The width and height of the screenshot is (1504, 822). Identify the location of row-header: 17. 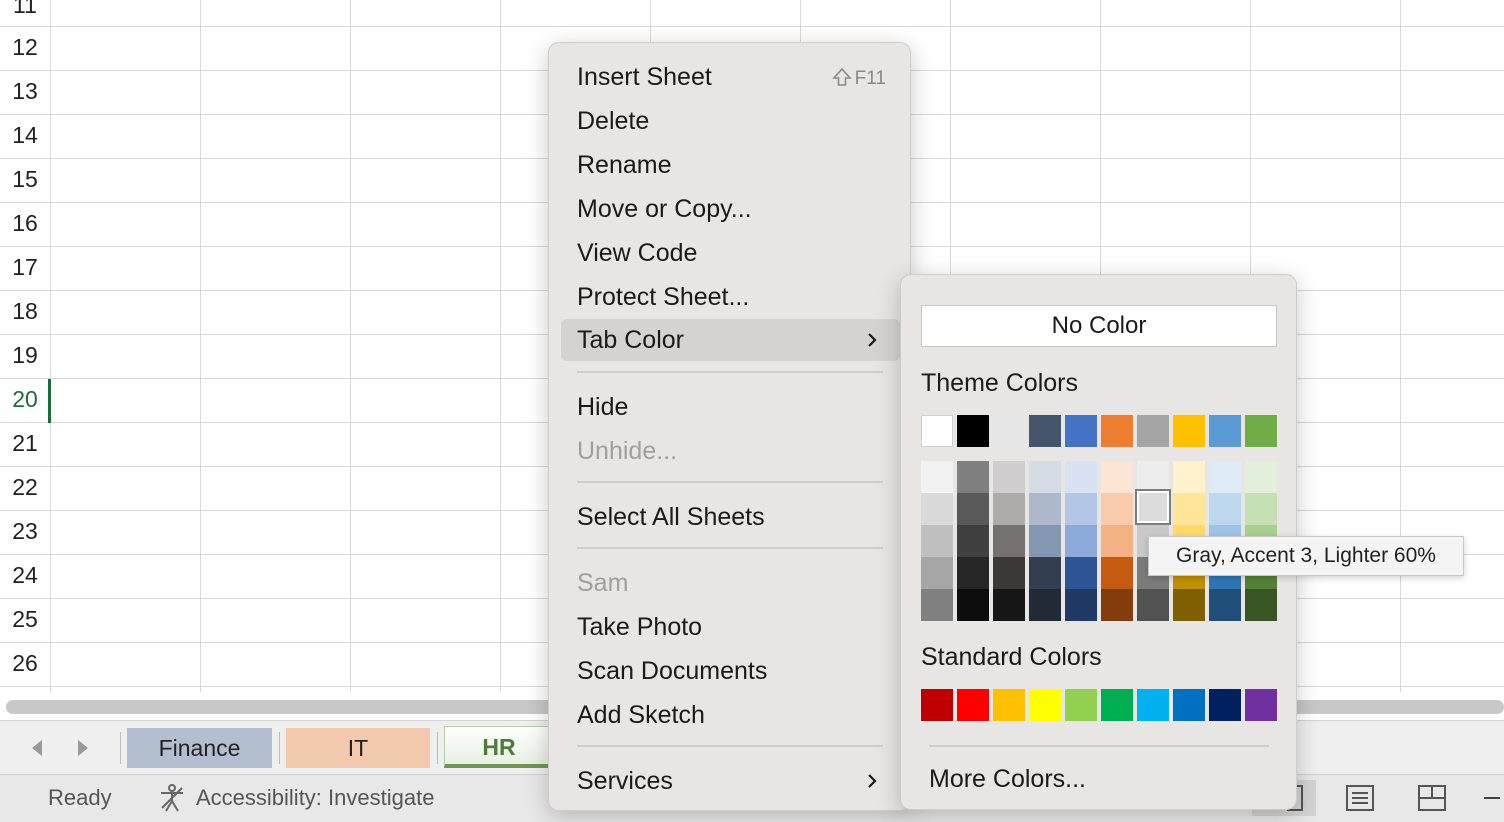
(25, 267).